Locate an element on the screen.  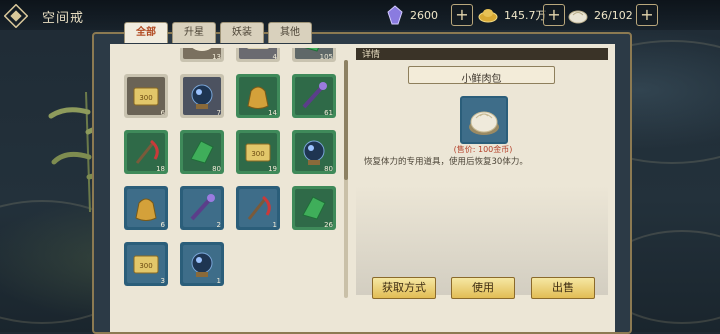
tab-other: 其他 is located at coordinates (290, 32).